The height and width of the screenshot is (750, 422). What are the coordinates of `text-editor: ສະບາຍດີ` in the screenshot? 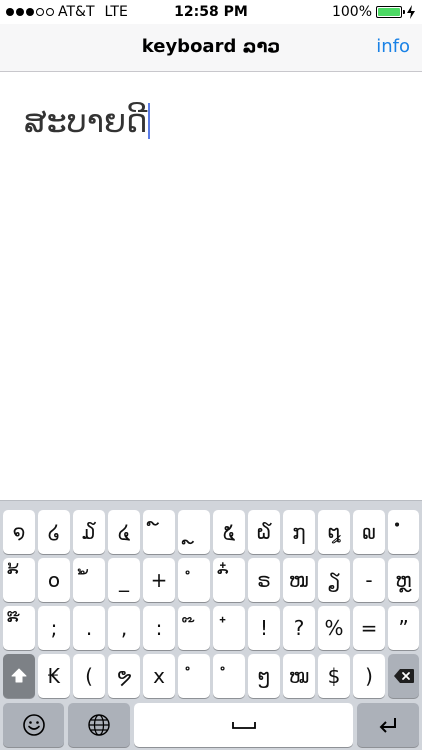 It's located at (87, 121).